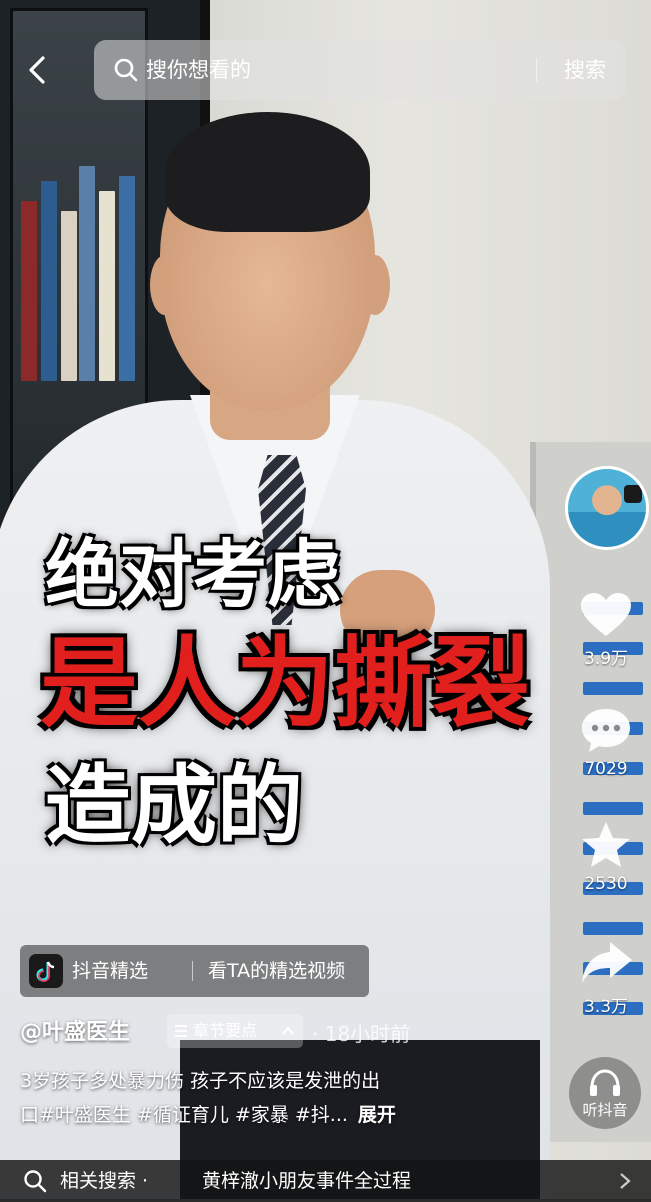  What do you see at coordinates (181, 1031) in the screenshot?
I see `list-icon` at bounding box center [181, 1031].